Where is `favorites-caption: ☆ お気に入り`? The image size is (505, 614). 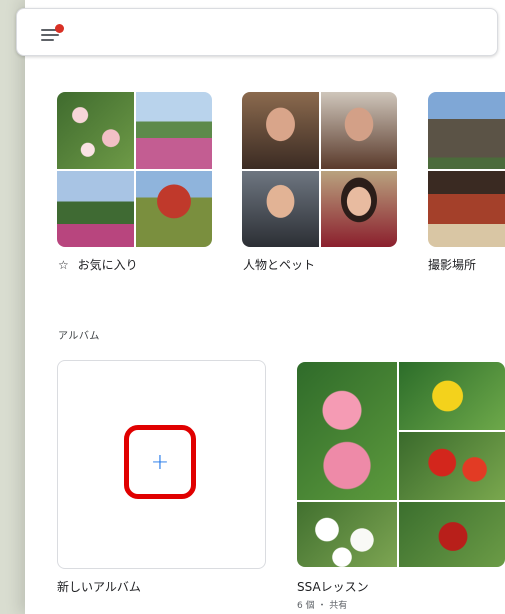
favorites-caption: ☆ お気に入り is located at coordinates (98, 264).